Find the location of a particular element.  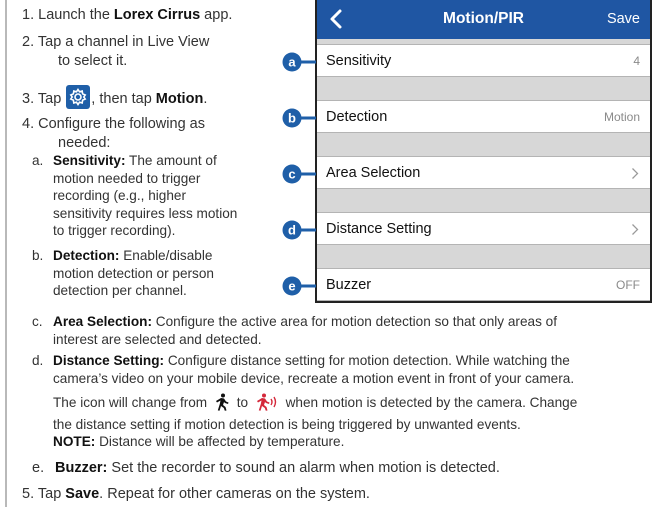

setting-row-area-selection: Area Selection is located at coordinates (483, 172).